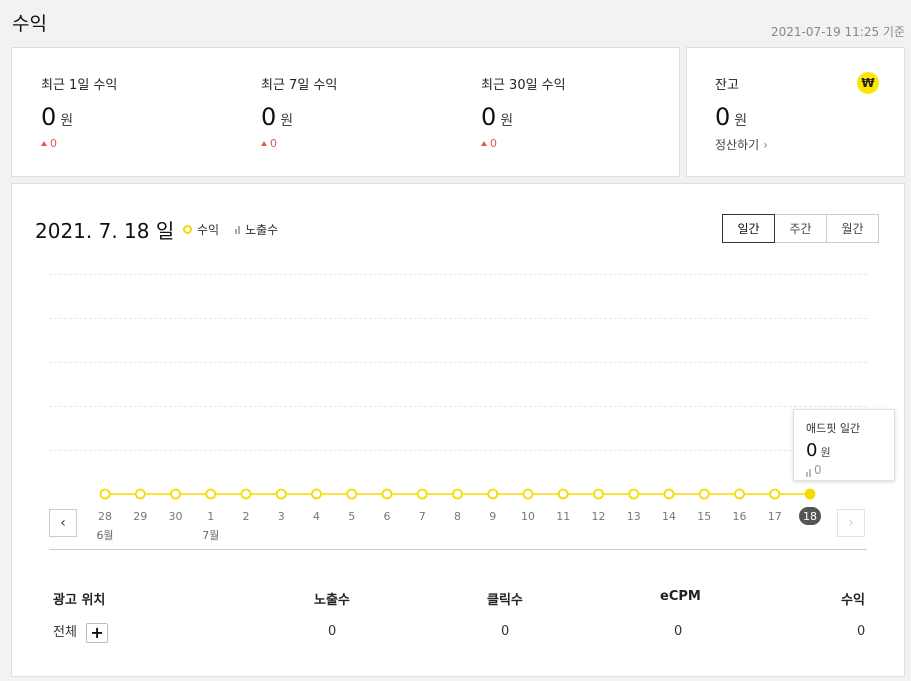 The image size is (911, 681). Describe the element at coordinates (844, 445) in the screenshot. I see `chart-tooltip: 애드핏 일간 0 원 0` at that location.